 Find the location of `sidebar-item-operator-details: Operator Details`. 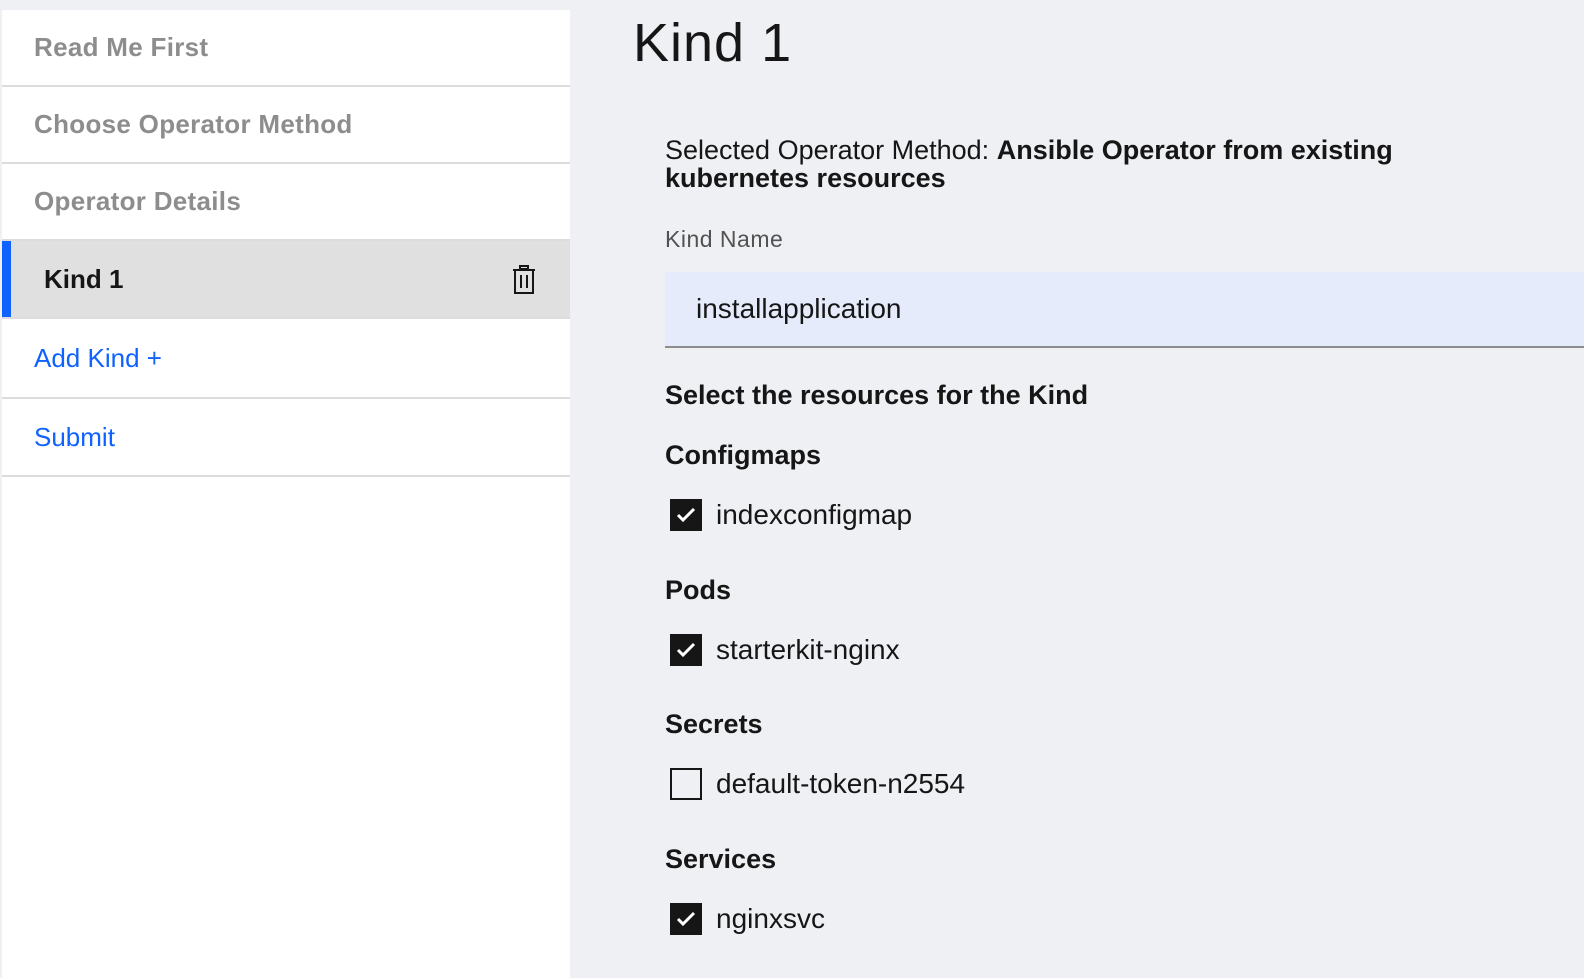

sidebar-item-operator-details: Operator Details is located at coordinates (286, 202).